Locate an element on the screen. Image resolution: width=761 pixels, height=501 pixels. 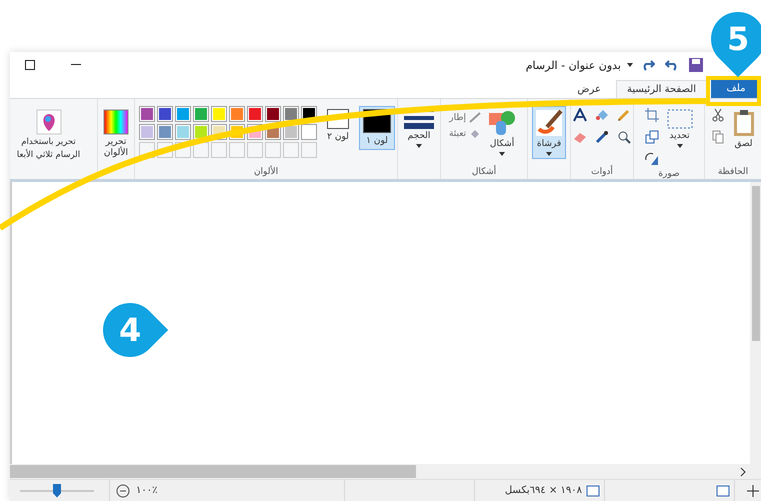
text-icon is located at coordinates (580, 115).